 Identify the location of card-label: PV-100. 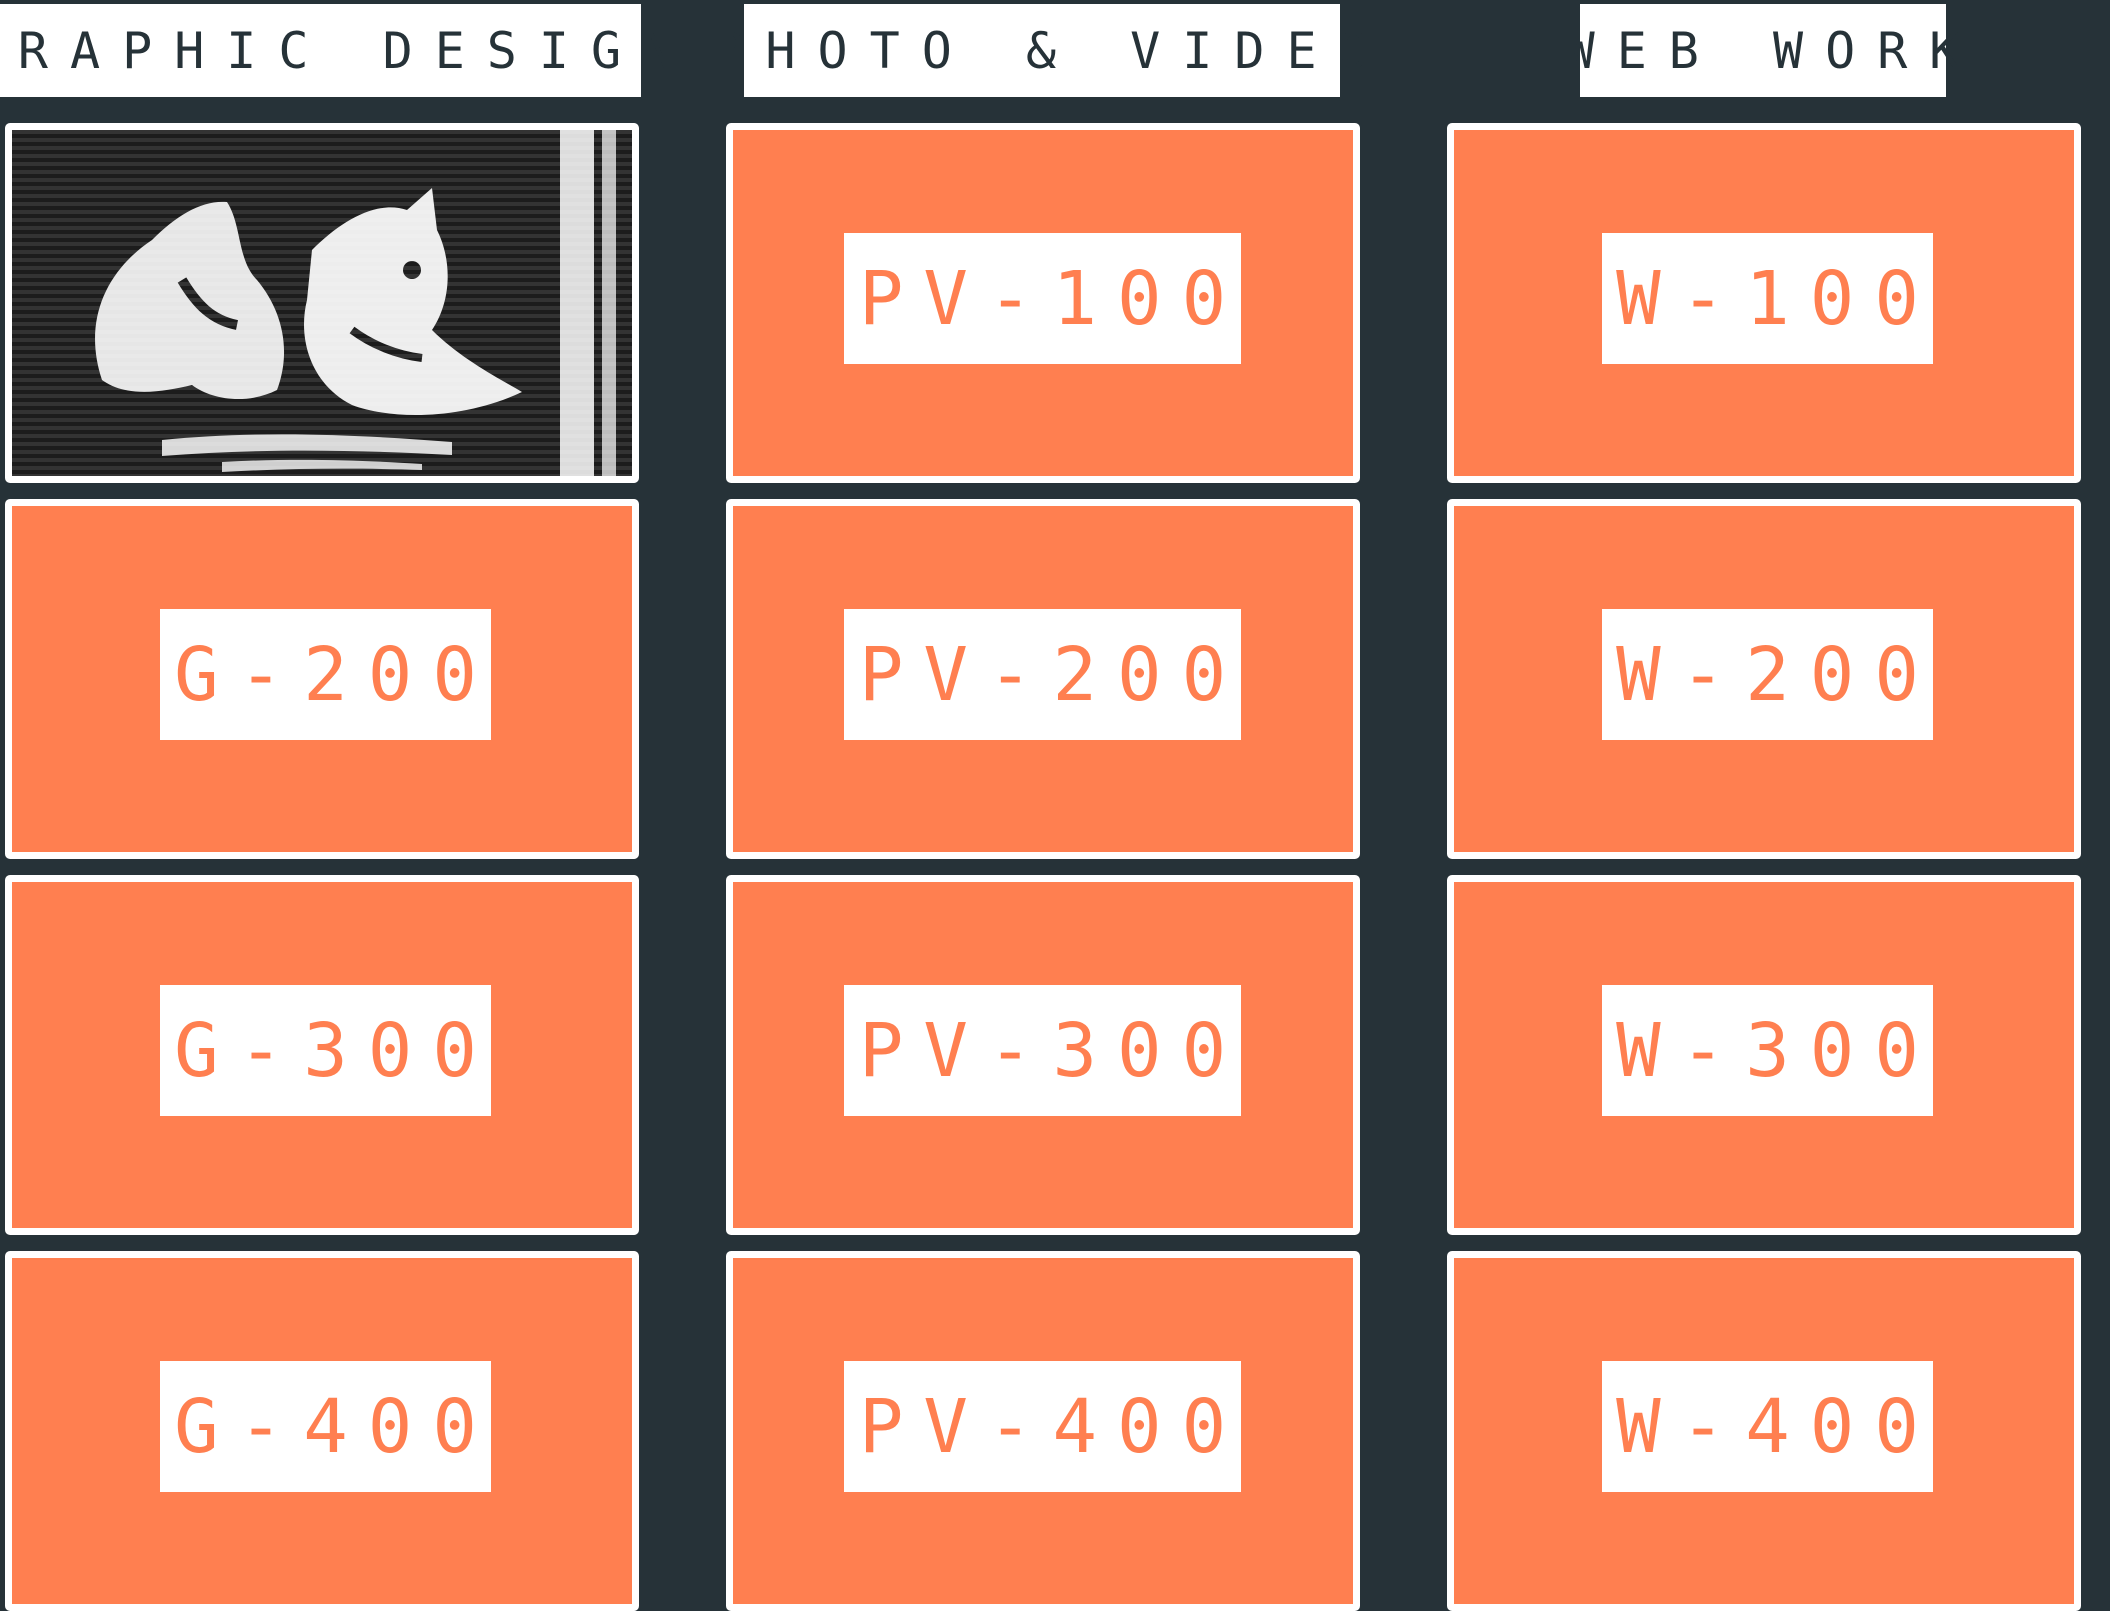
(1042, 298).